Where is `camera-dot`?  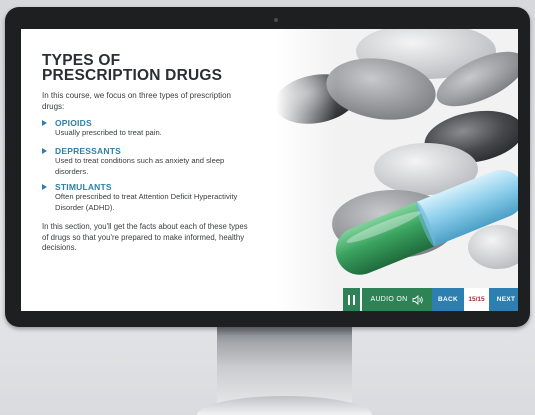
camera-dot is located at coordinates (276, 20).